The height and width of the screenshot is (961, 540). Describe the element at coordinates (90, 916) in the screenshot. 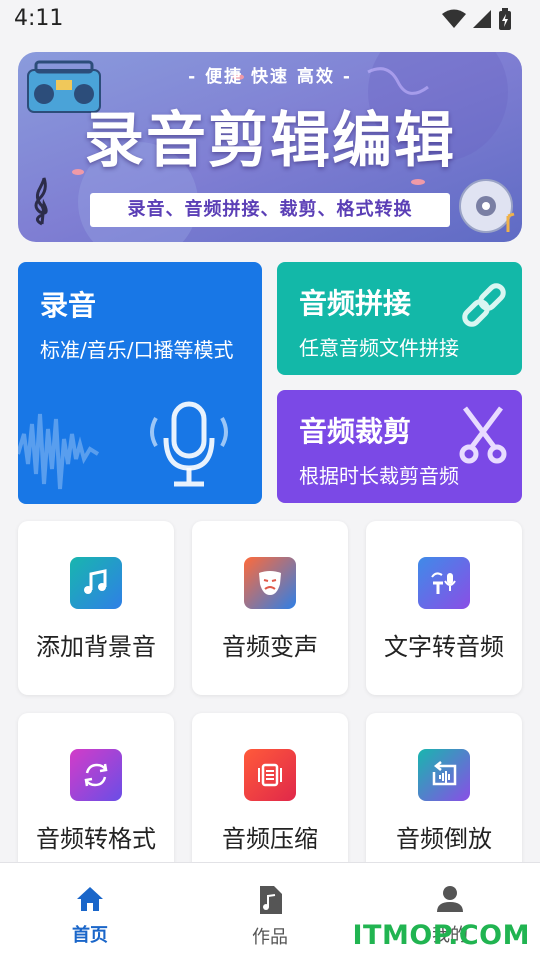

I see `nav-home: 首页` at that location.